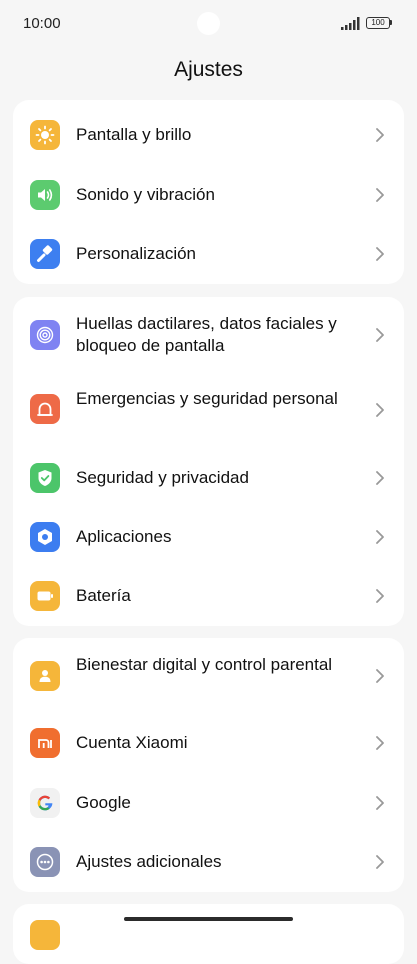  I want to click on xiaomi-logo-icon, so click(45, 743).